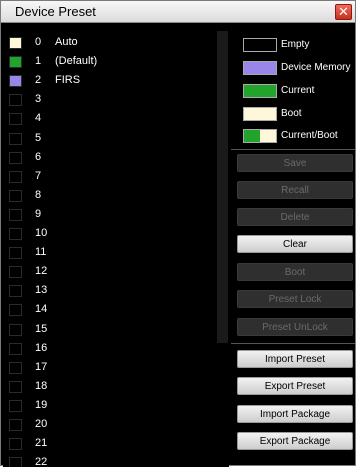 The height and width of the screenshot is (467, 356). I want to click on export-preset-button: Export Preset, so click(295, 386).